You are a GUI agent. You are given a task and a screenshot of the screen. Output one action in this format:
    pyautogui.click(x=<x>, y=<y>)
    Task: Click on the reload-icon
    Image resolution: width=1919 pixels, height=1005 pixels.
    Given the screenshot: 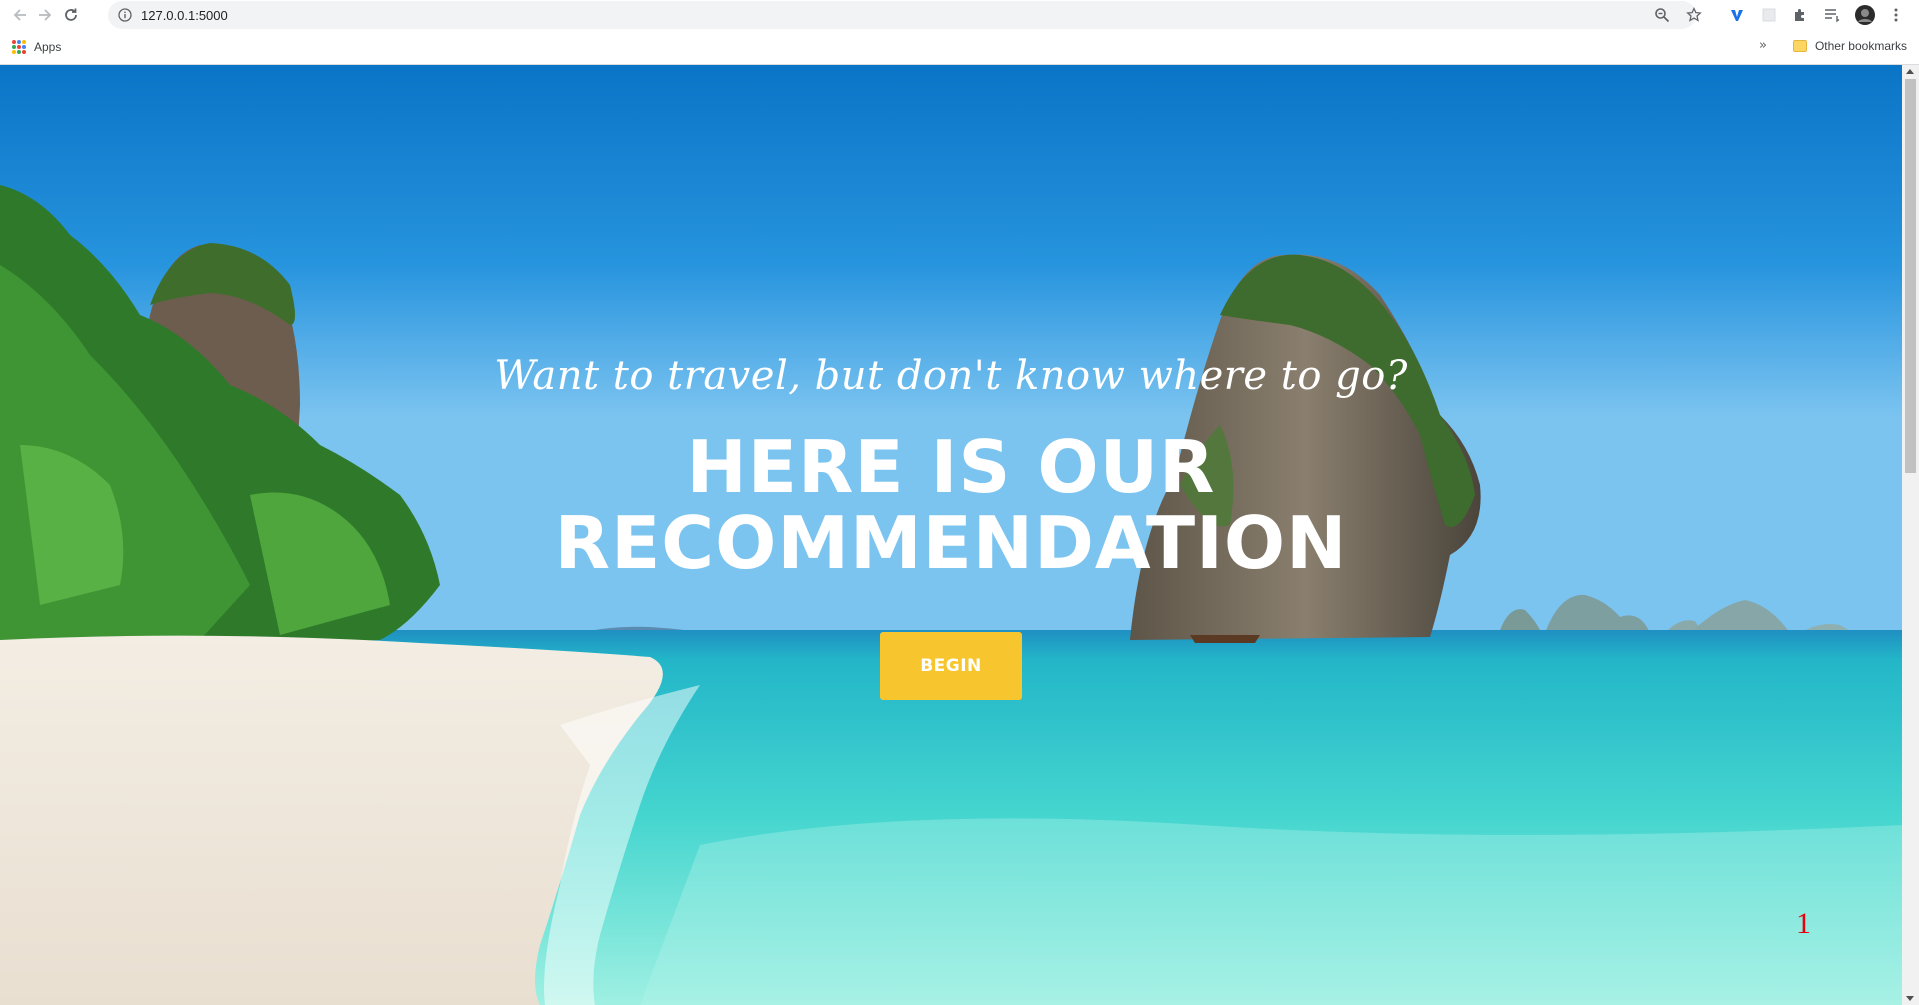 What is the action you would take?
    pyautogui.click(x=71, y=14)
    